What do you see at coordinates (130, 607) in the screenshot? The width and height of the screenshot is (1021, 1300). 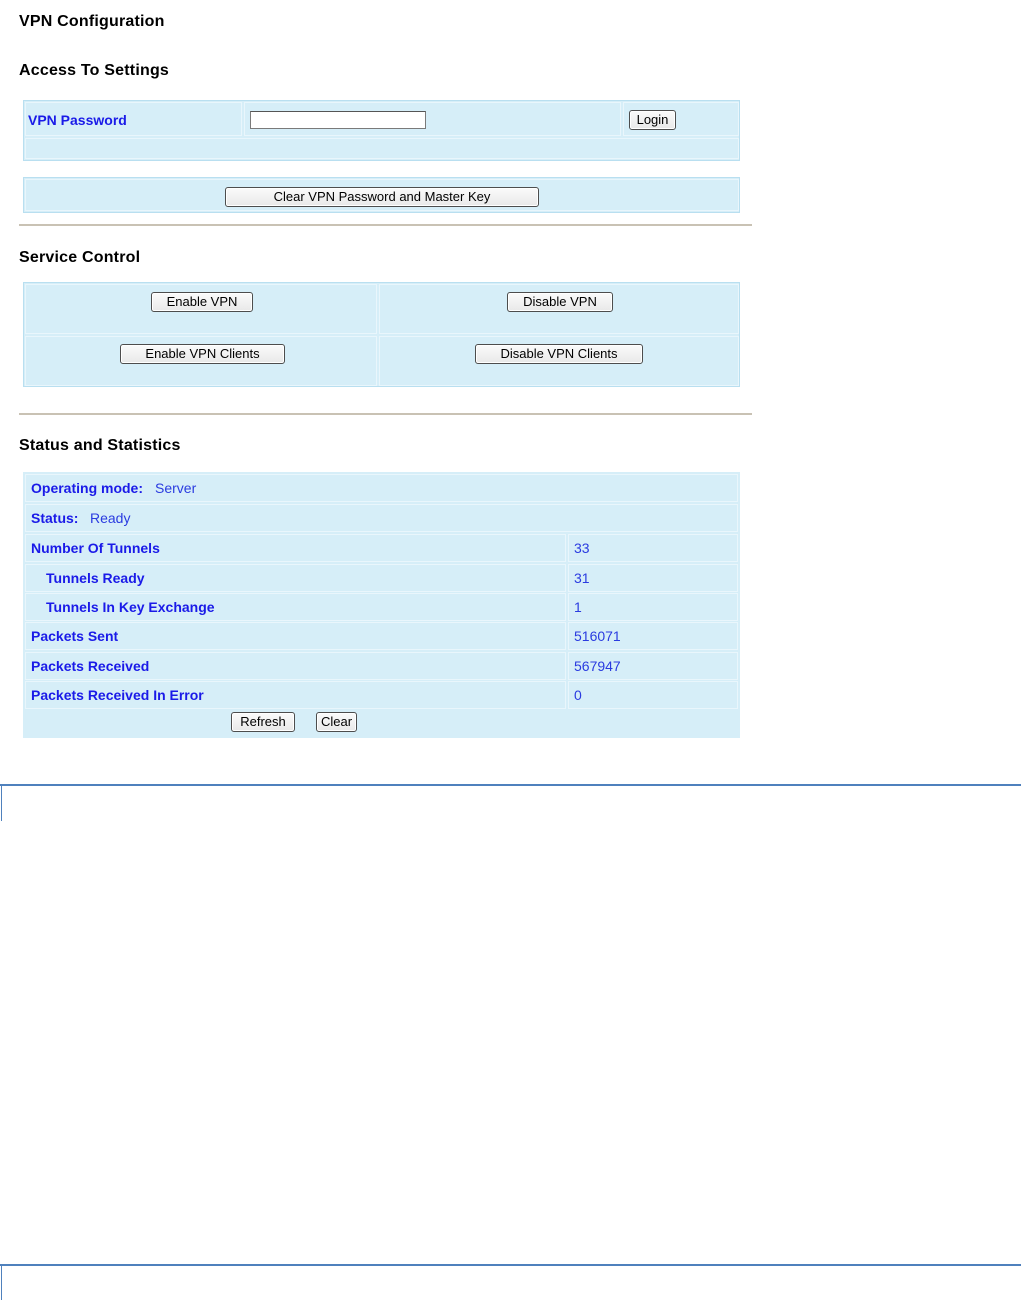 I see `stat-label: Tunnels In Key Exchange` at bounding box center [130, 607].